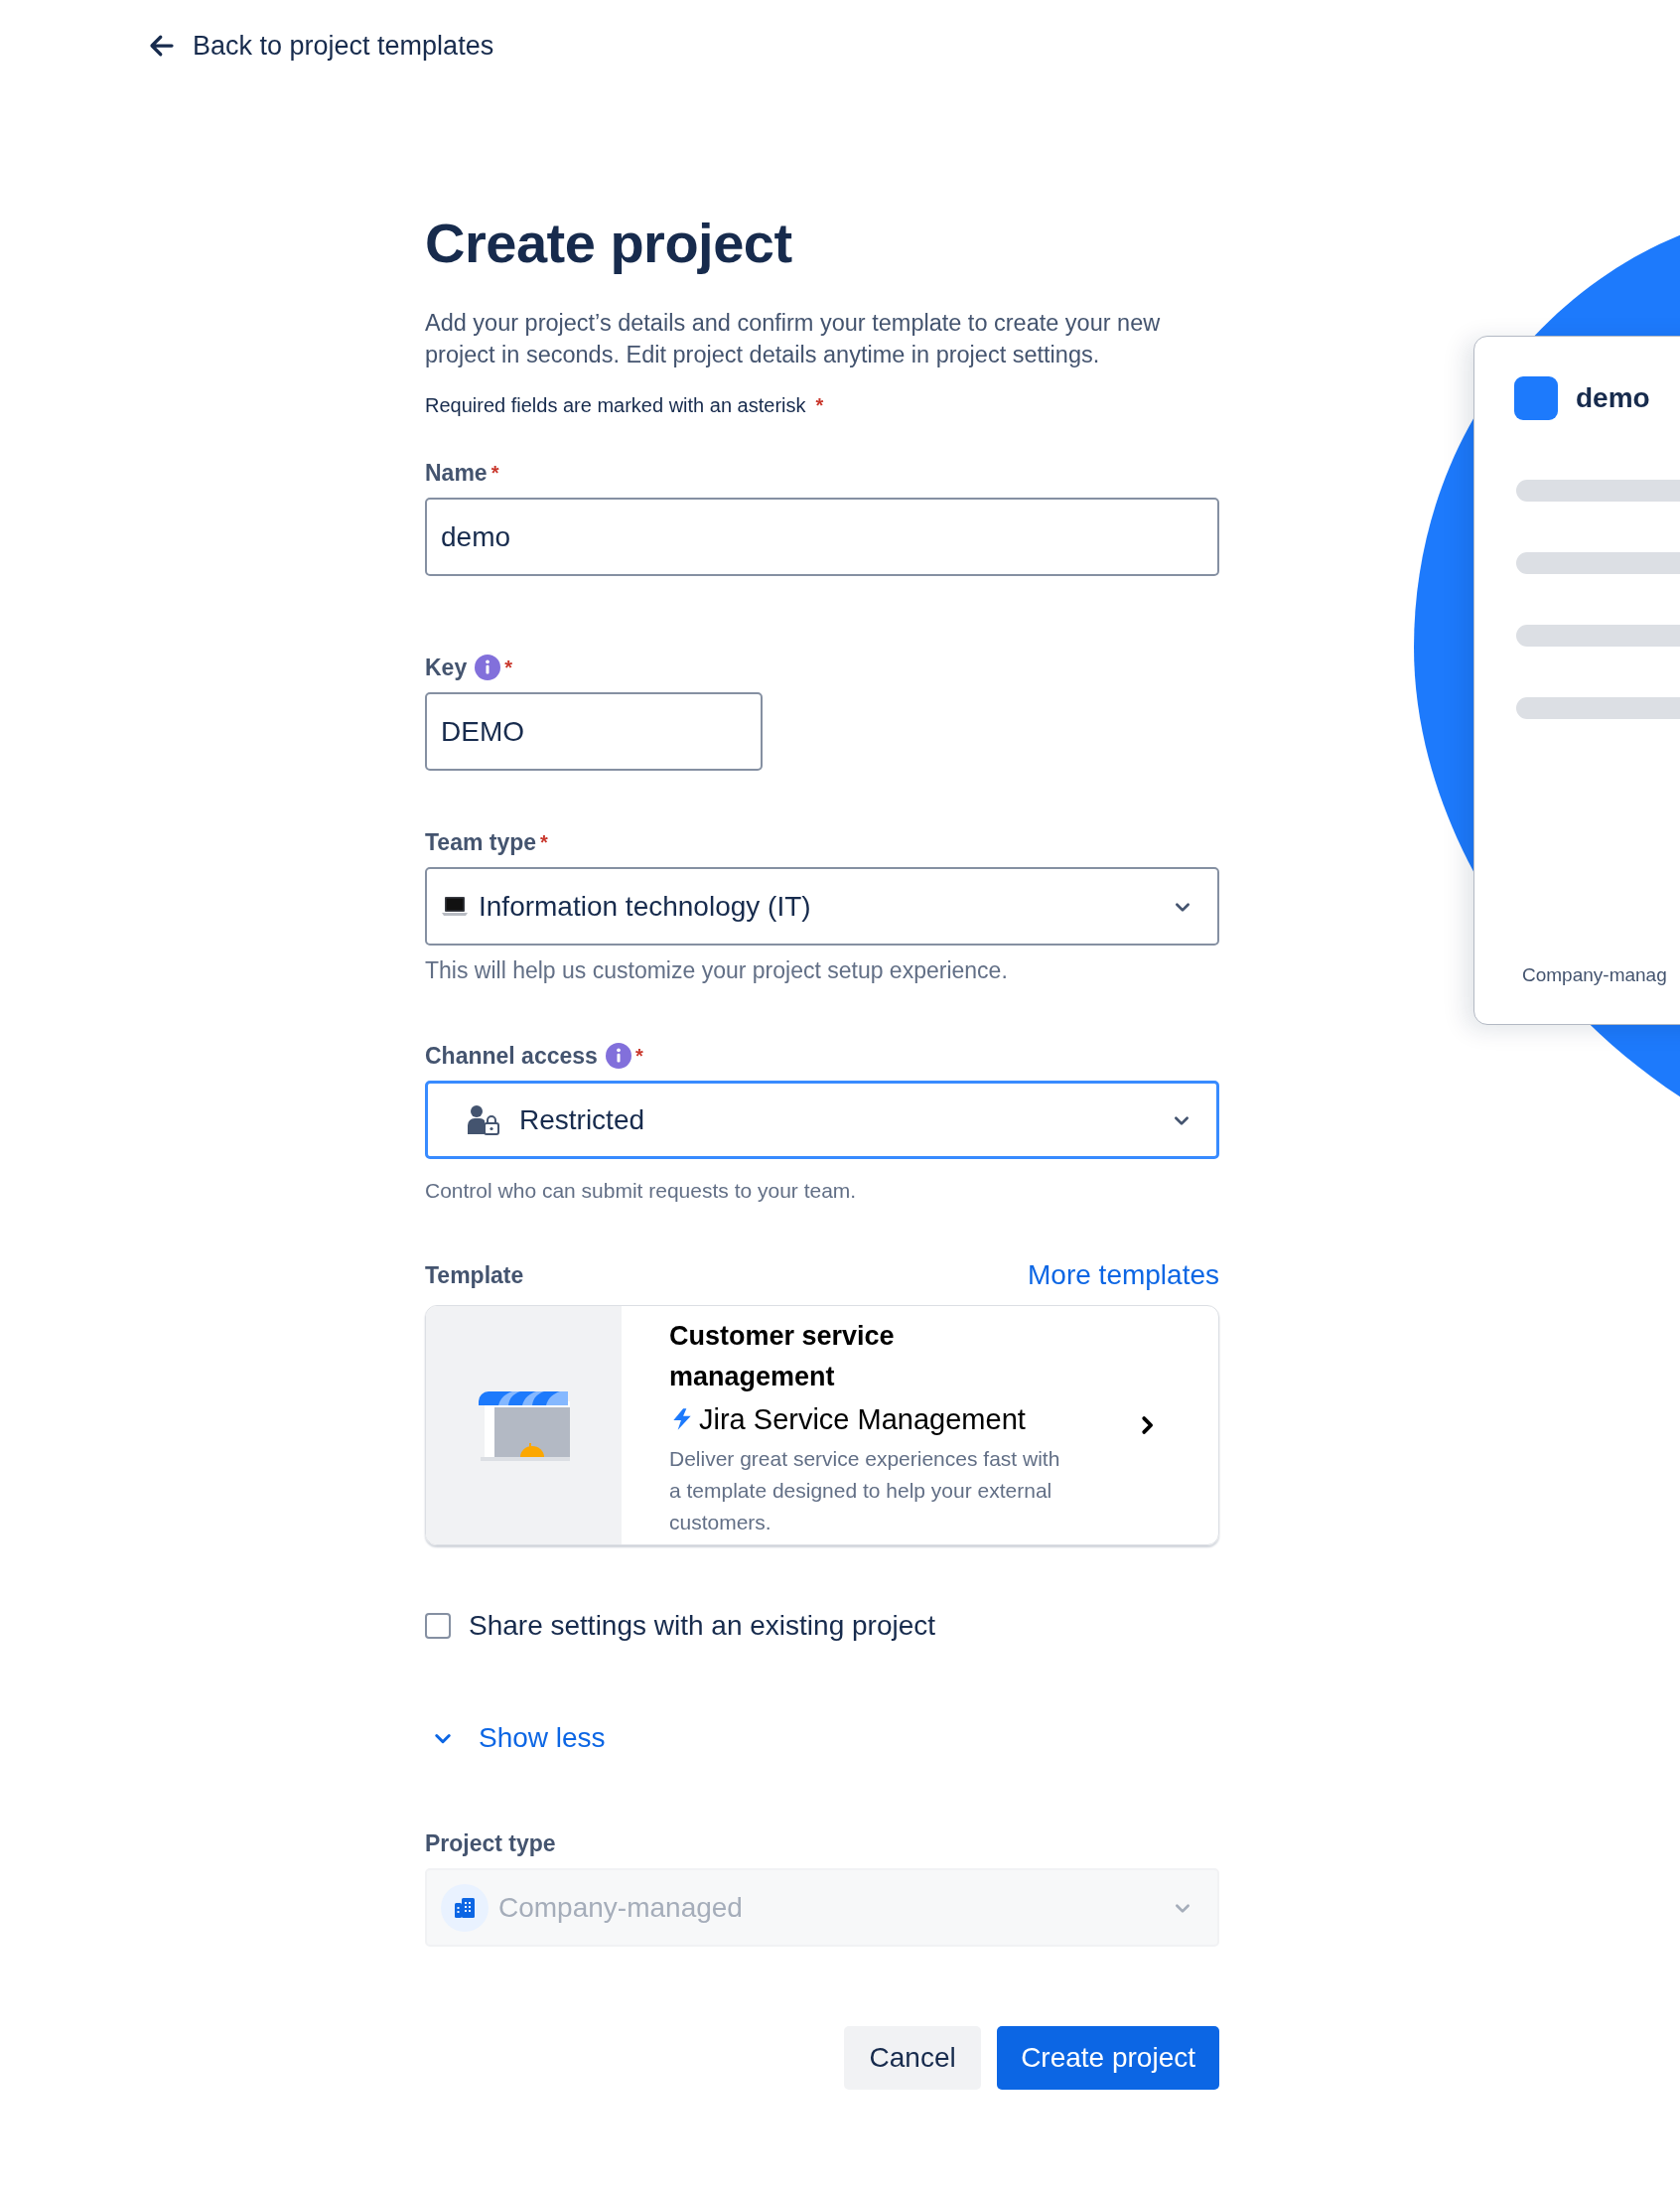 The height and width of the screenshot is (2189, 1680). What do you see at coordinates (483, 1120) in the screenshot?
I see `person-lock-icon` at bounding box center [483, 1120].